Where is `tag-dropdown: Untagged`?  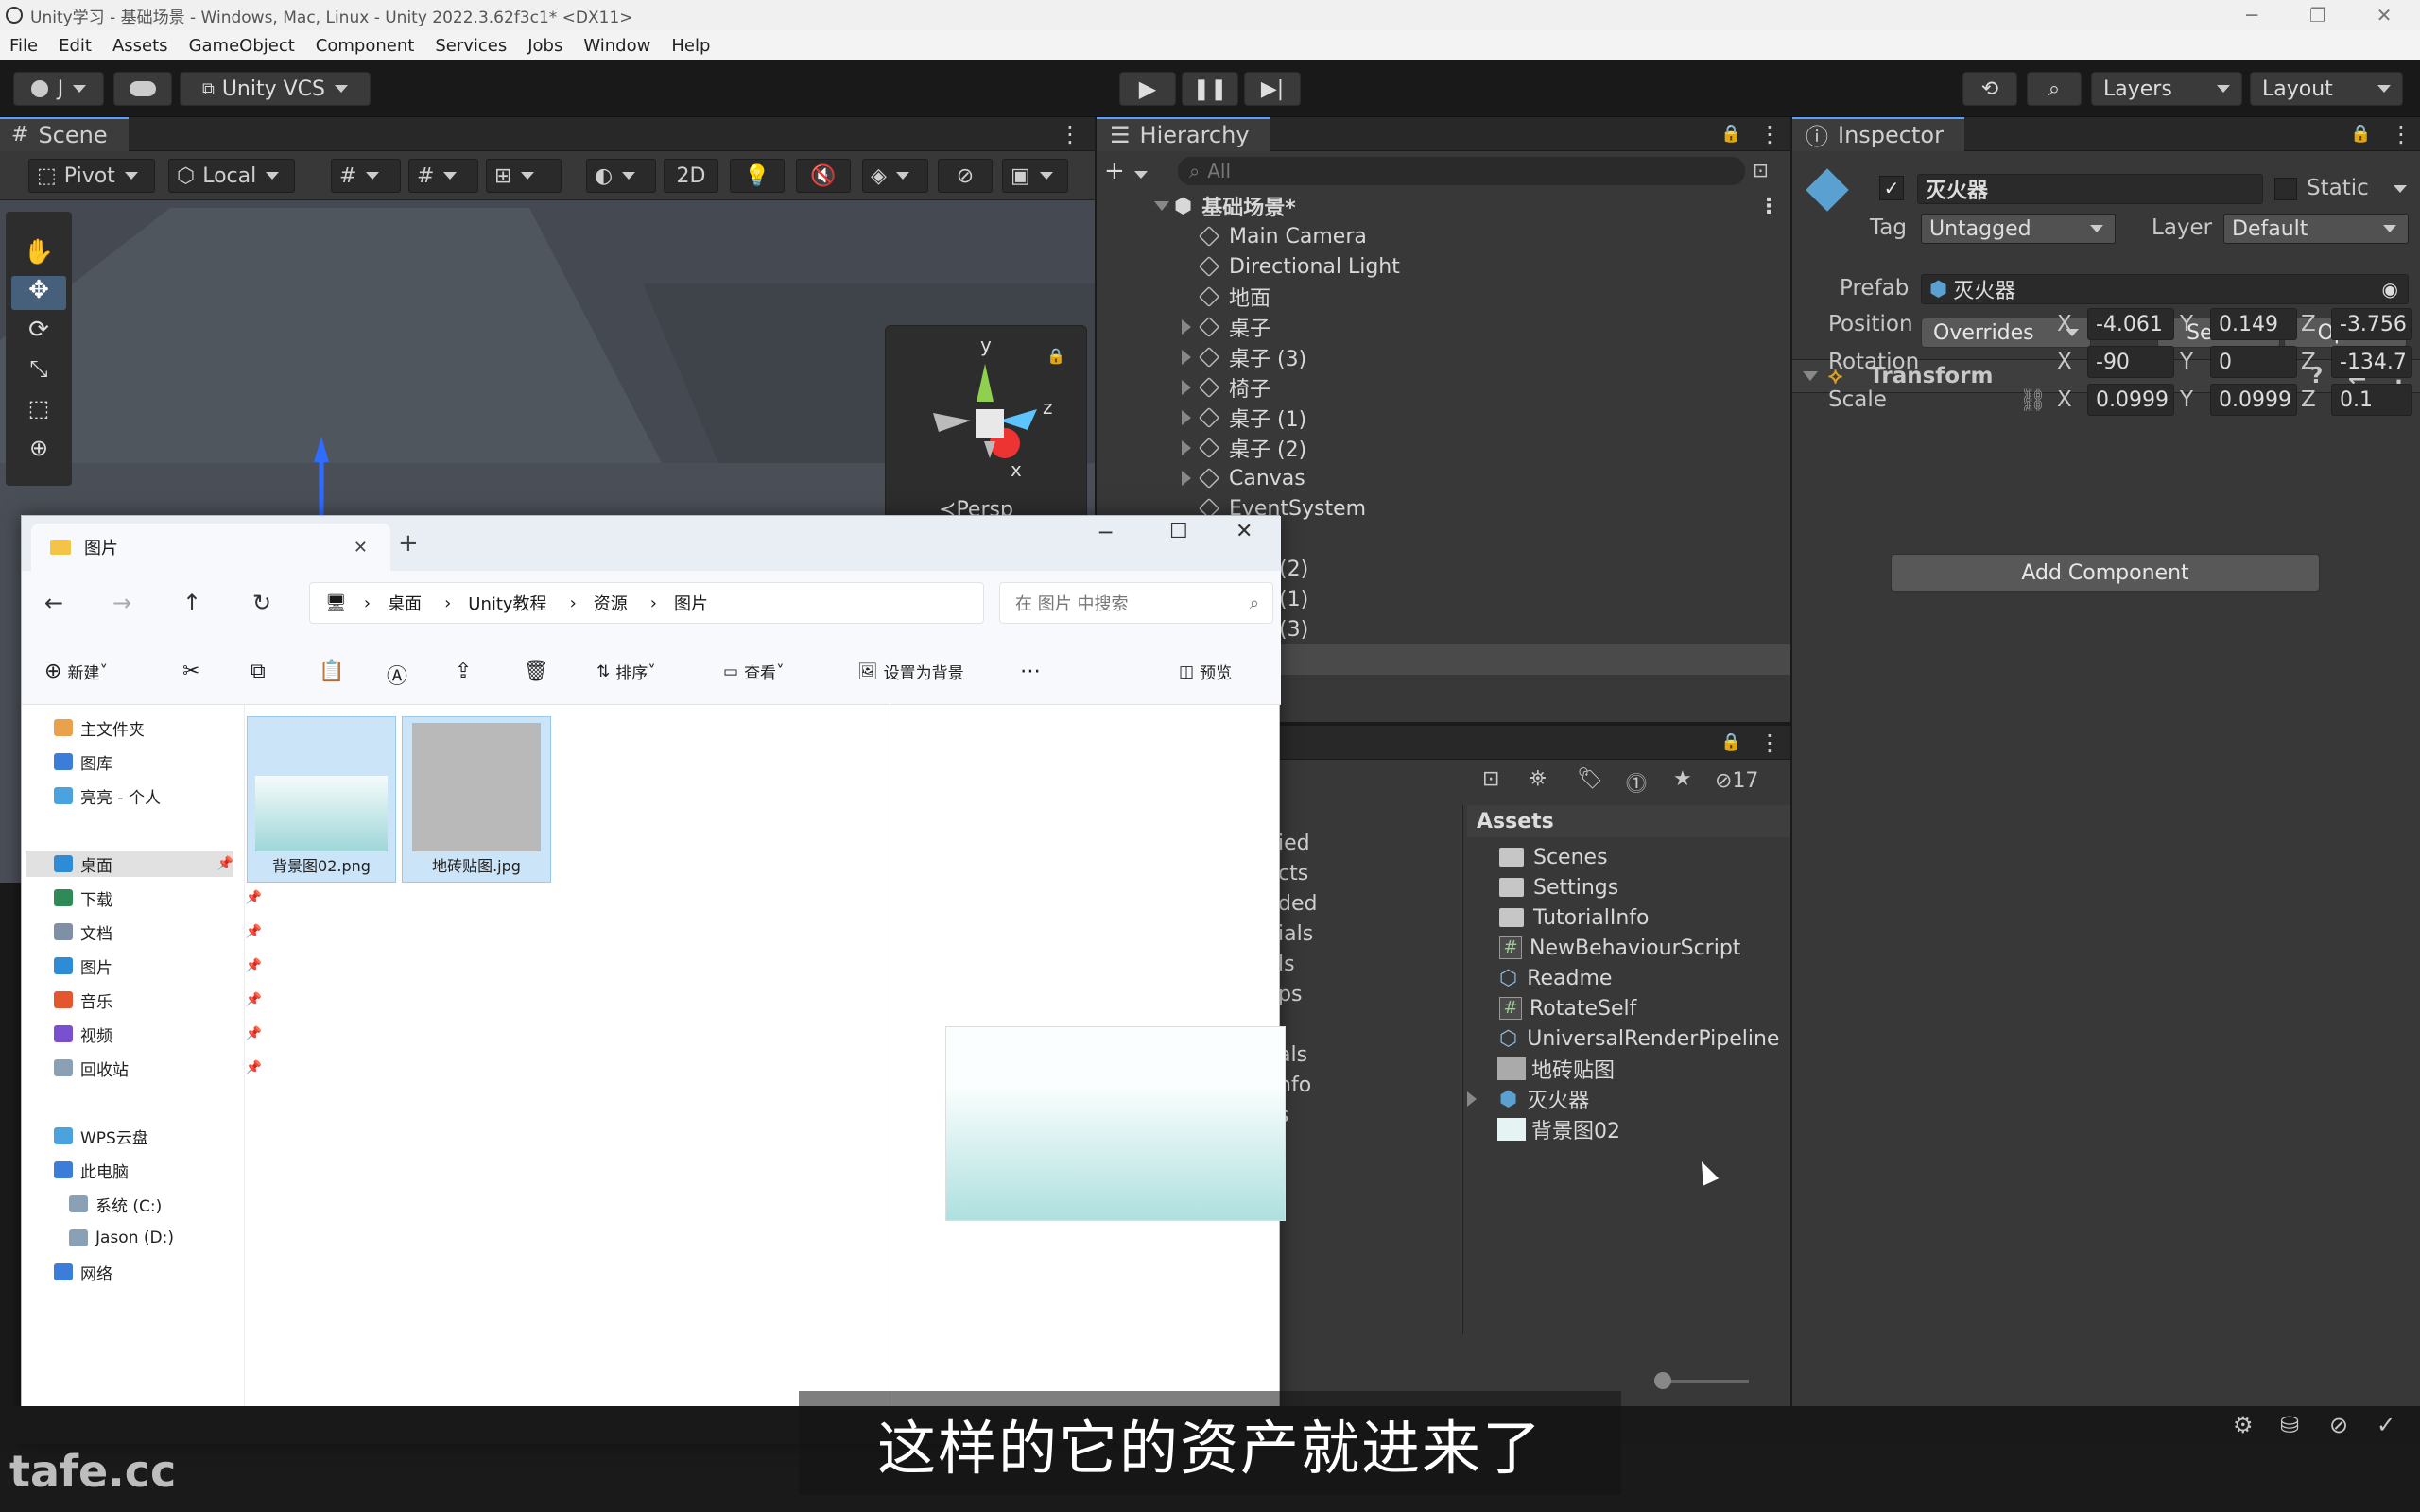
tag-dropdown: Untagged is located at coordinates (2019, 229).